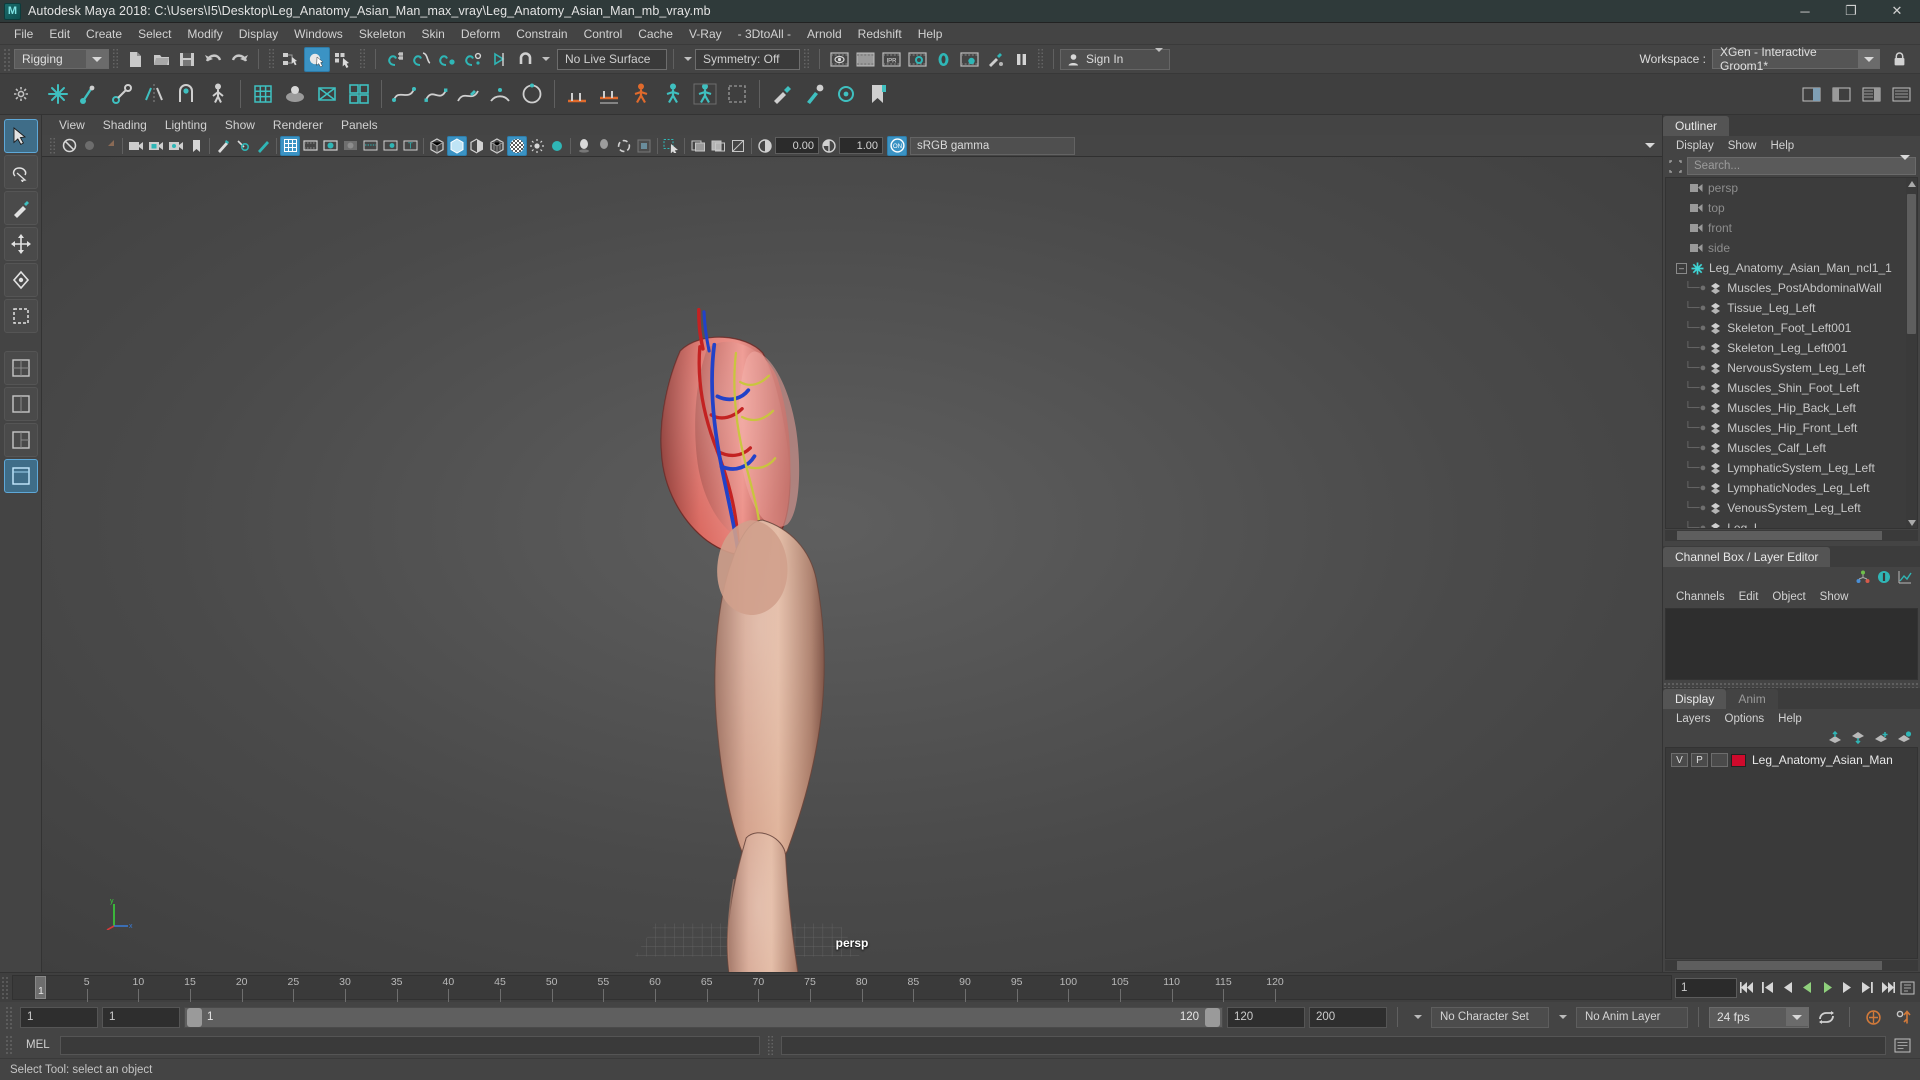  I want to click on viewport-bg-icon, so click(644, 146).